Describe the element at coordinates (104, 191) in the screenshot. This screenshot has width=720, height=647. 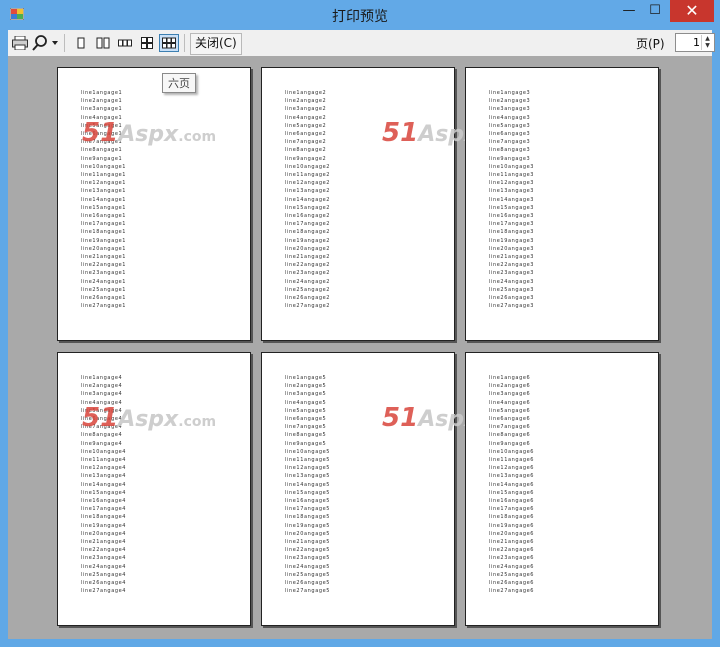
I see `page-text-line: line13angage1` at that location.